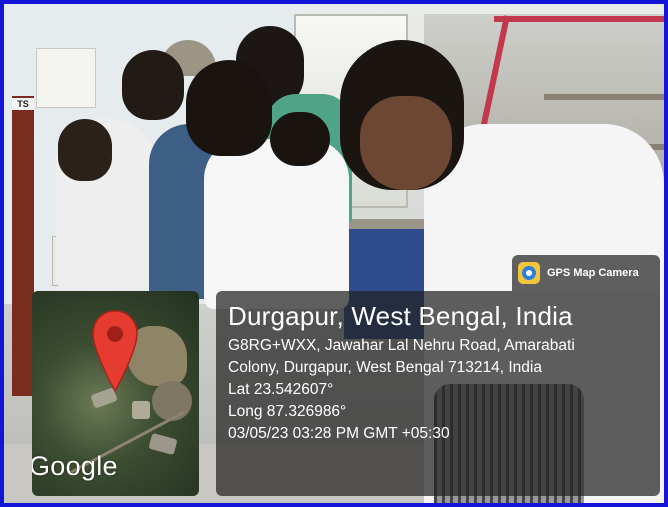 The width and height of the screenshot is (668, 507). Describe the element at coordinates (339, 433) in the screenshot. I see `timestamp: 03/05/23 03:28 PM GMT +05:30` at that location.